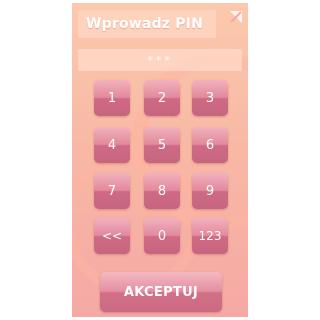  What do you see at coordinates (162, 145) in the screenshot?
I see `key-5: 5` at bounding box center [162, 145].